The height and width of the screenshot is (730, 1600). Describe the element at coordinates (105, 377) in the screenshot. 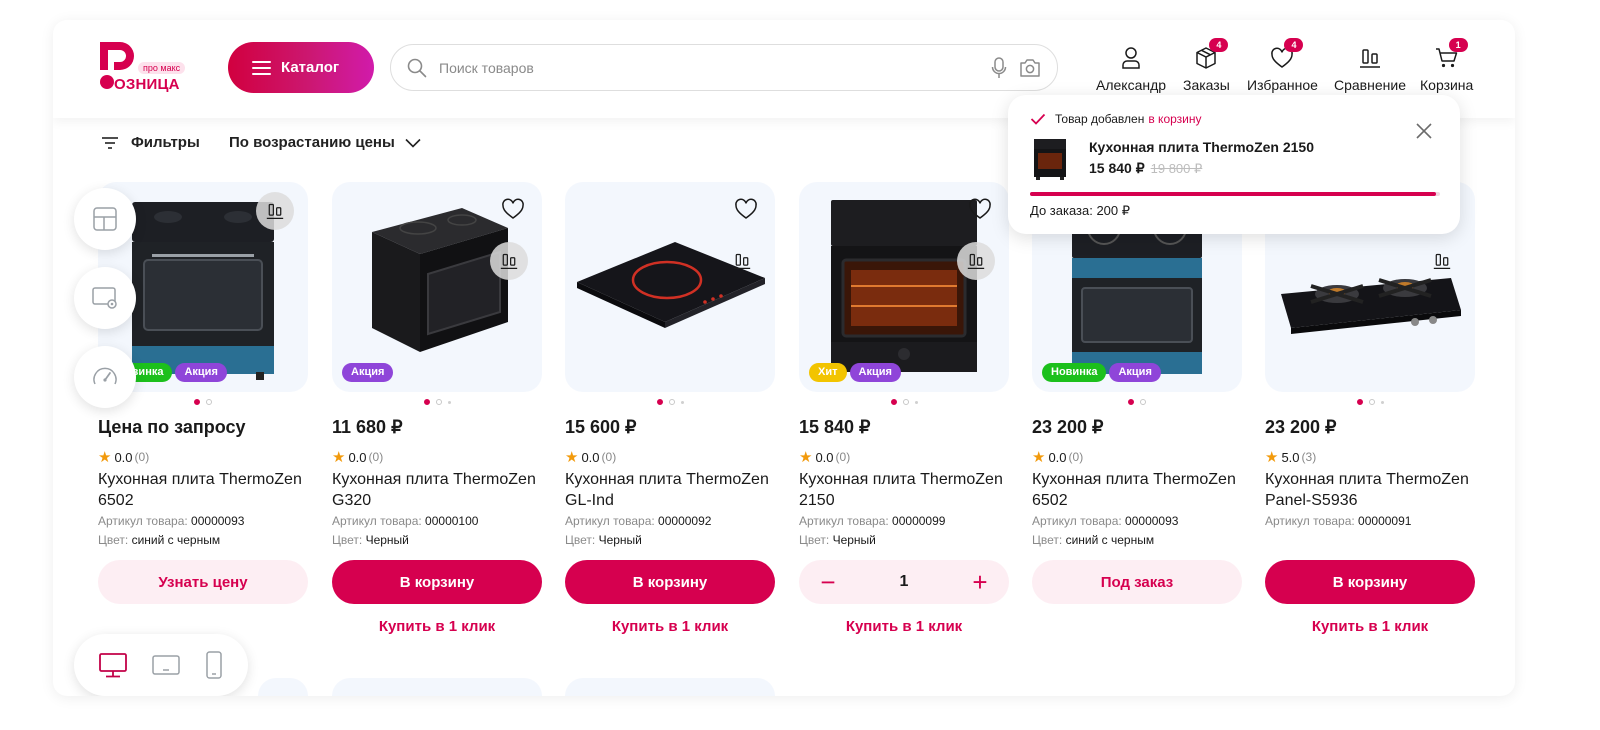

I see `speed-button` at that location.